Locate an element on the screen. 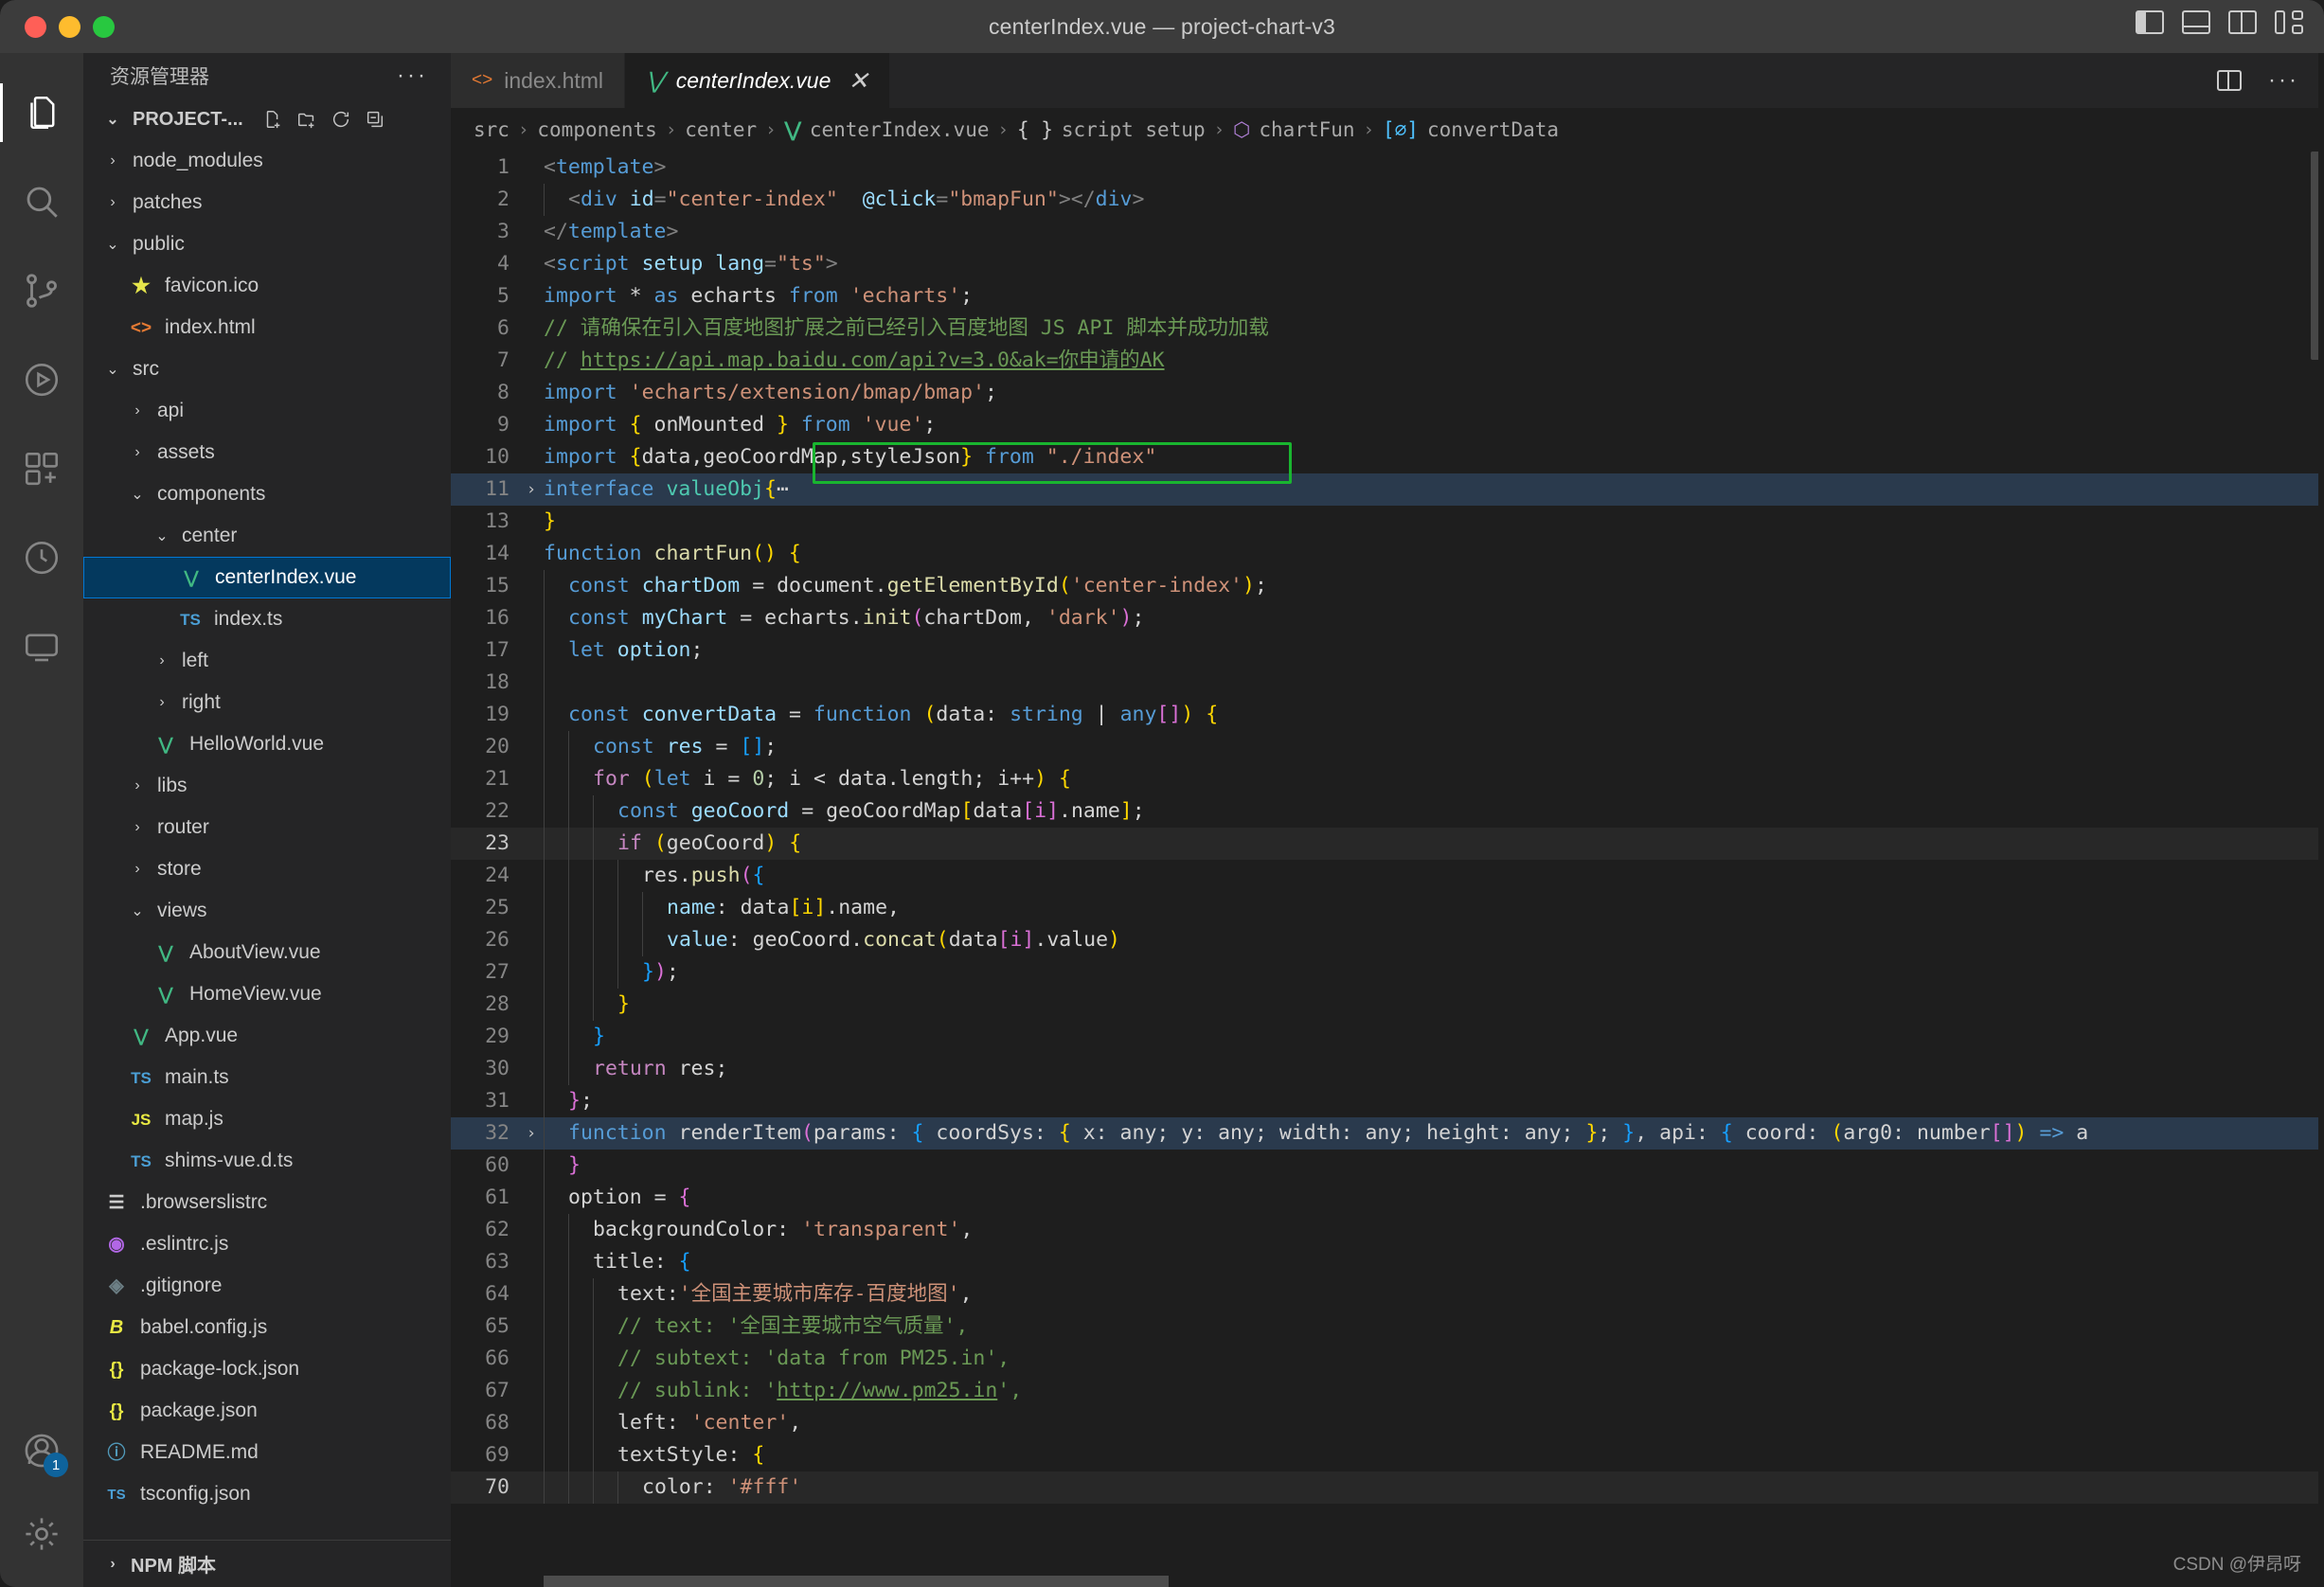 The width and height of the screenshot is (2324, 1587). code-line: 1 <template> is located at coordinates (1388, 168).